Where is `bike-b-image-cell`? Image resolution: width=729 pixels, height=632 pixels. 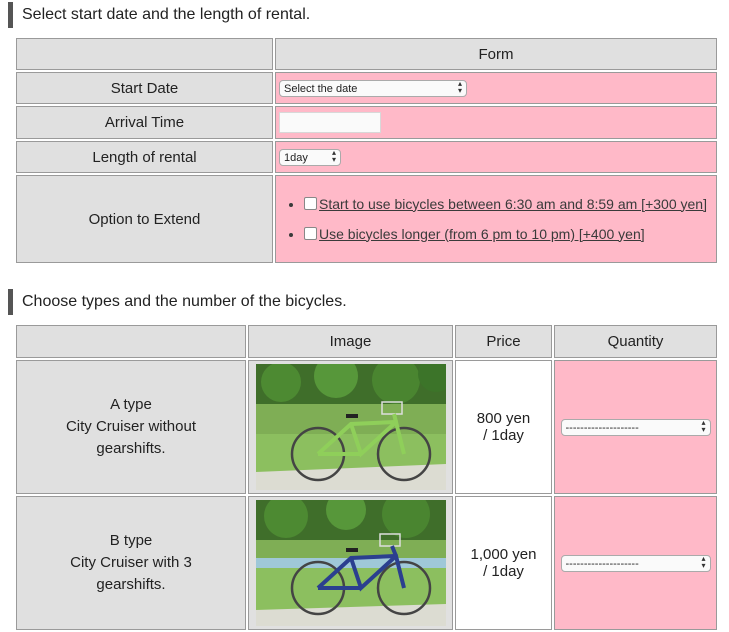
bike-b-image-cell is located at coordinates (350, 563).